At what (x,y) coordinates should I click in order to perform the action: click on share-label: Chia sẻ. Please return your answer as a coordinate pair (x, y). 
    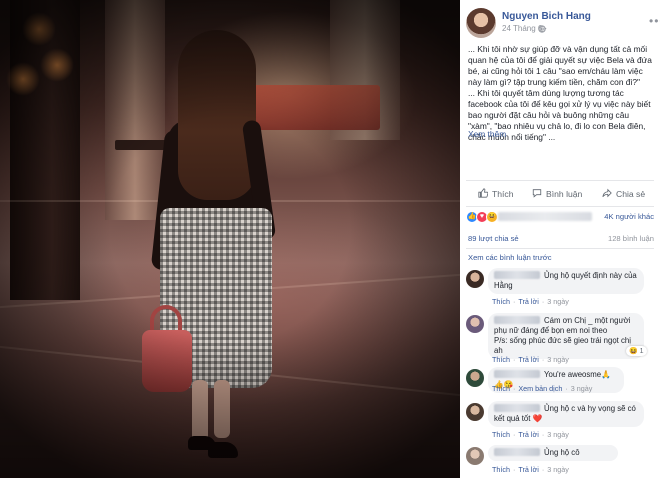
    Looking at the image, I should click on (631, 194).